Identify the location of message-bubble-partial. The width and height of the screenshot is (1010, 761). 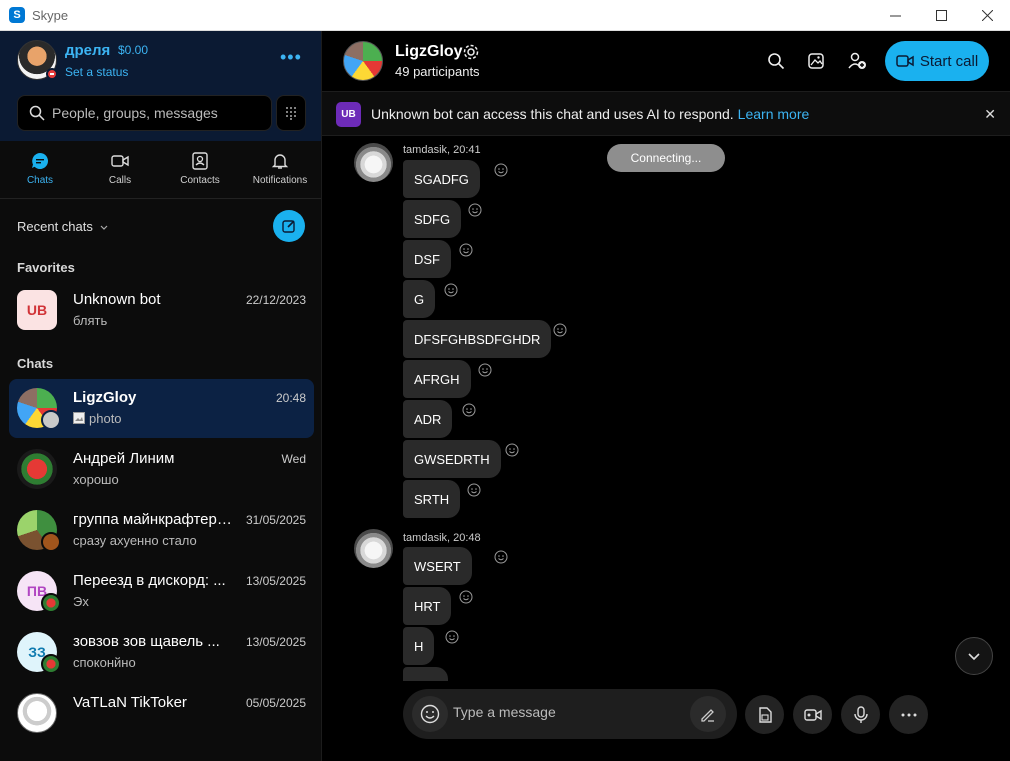
(425, 674).